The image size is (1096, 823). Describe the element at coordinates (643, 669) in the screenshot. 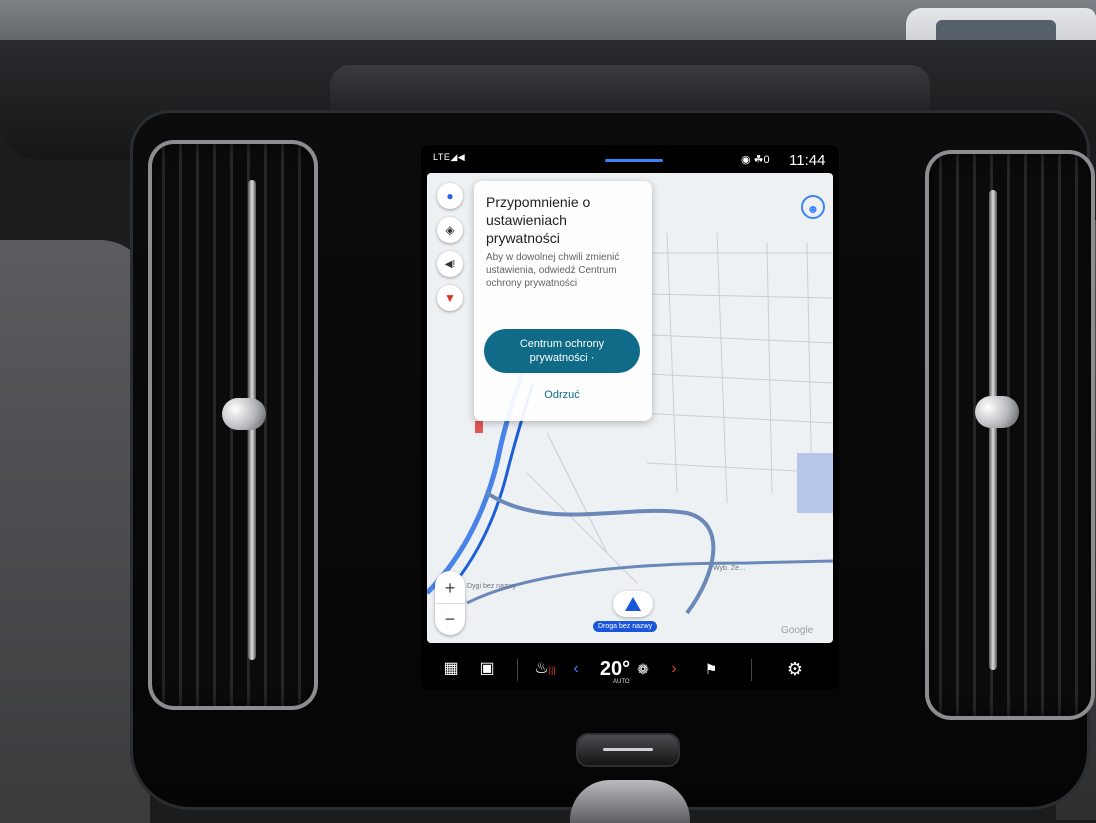

I see `fan-icon: ❁` at that location.